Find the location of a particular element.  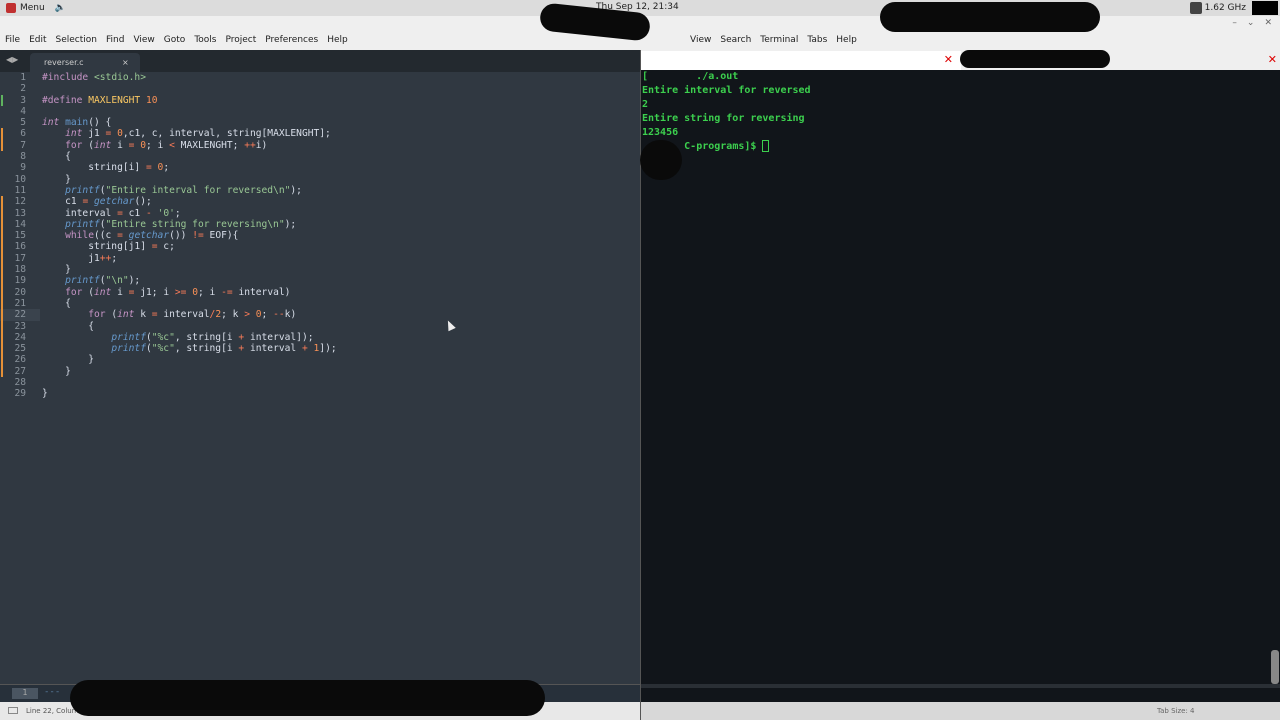

terminal-menu-tabs: Tabs is located at coordinates (817, 40).